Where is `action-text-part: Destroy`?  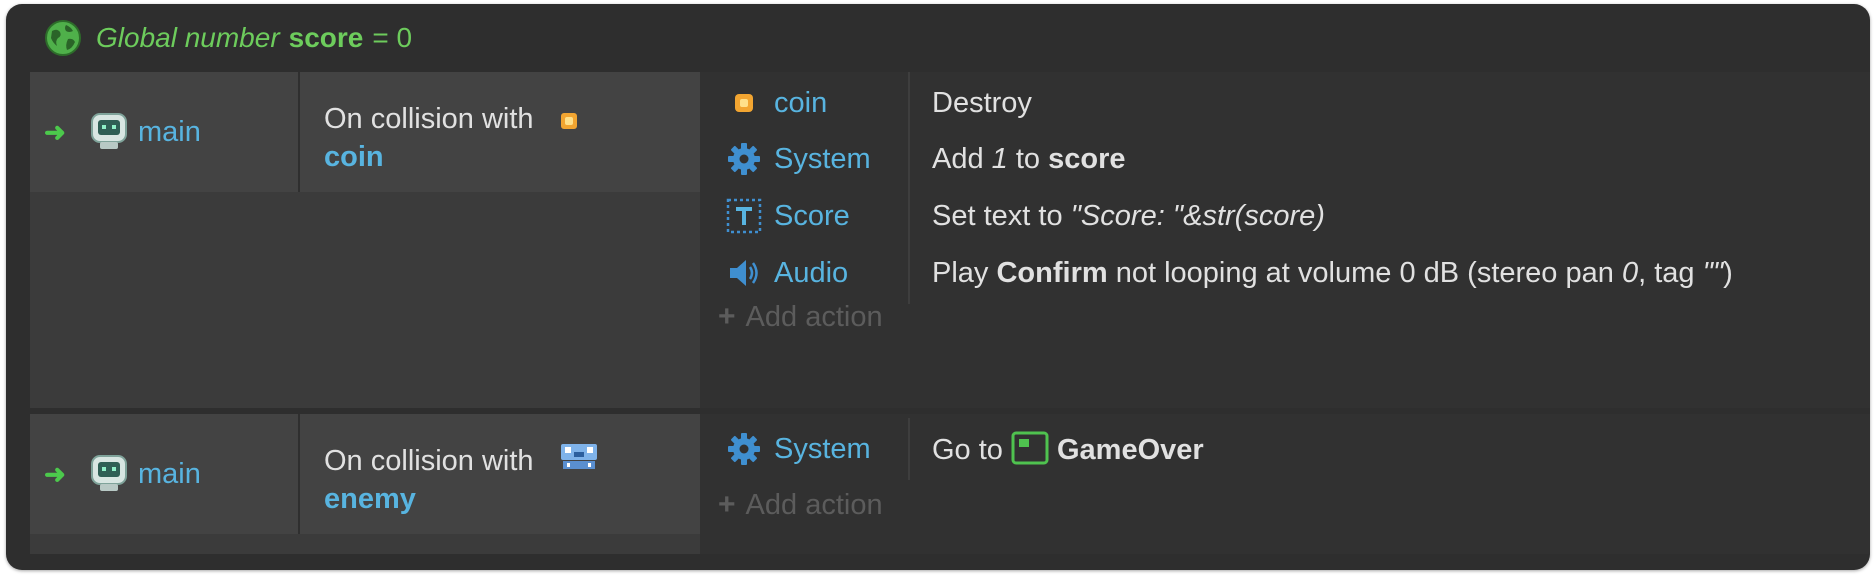 action-text-part: Destroy is located at coordinates (982, 102).